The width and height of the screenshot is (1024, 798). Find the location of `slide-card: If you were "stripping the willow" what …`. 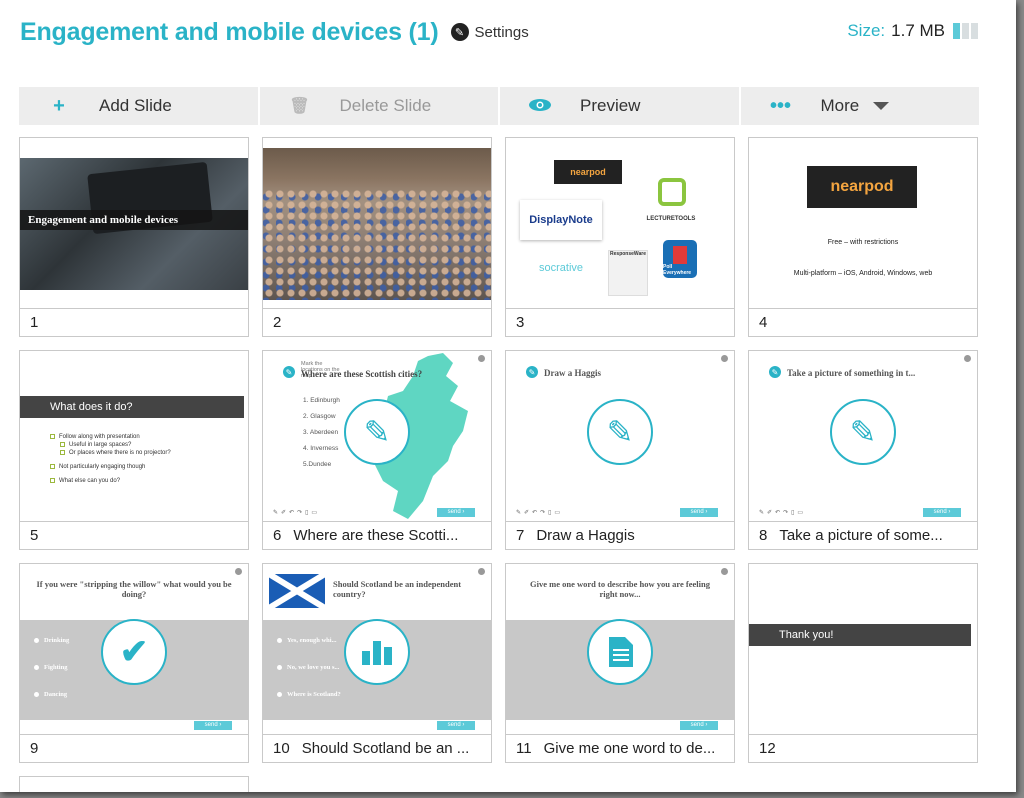

slide-card: If you were "stripping the willow" what … is located at coordinates (134, 663).